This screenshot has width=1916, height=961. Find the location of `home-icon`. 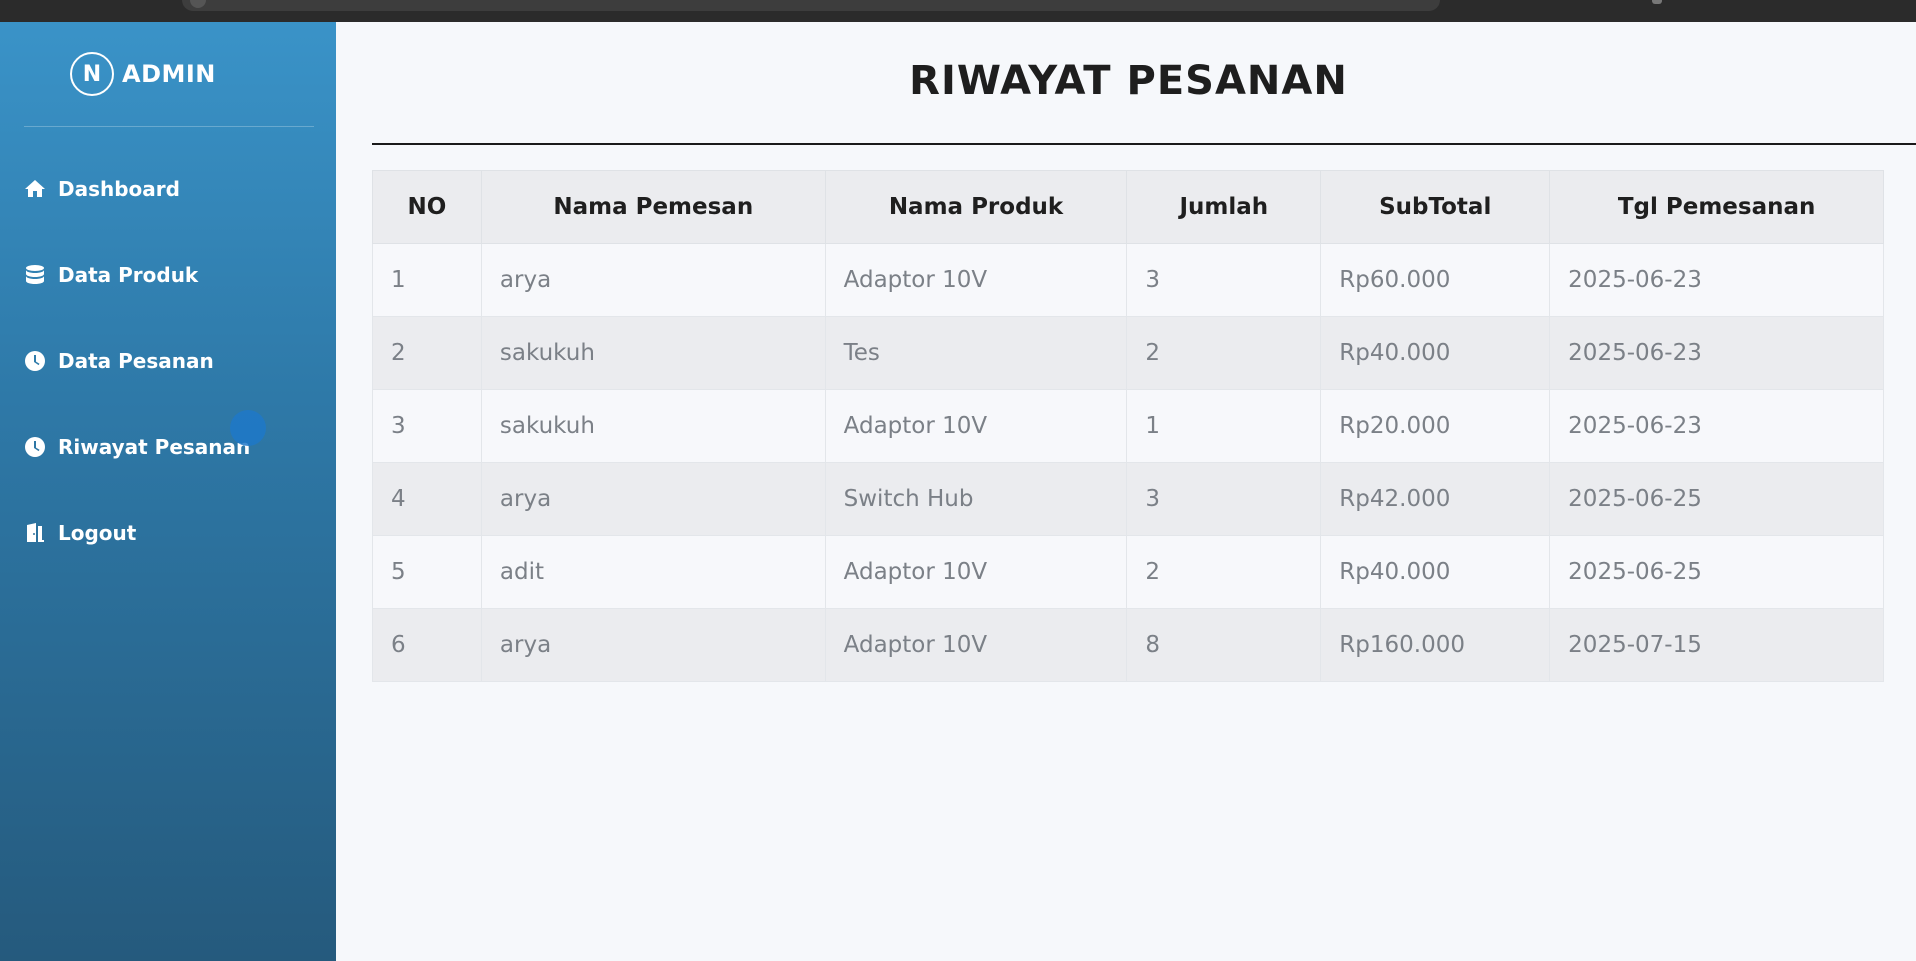

home-icon is located at coordinates (35, 189).